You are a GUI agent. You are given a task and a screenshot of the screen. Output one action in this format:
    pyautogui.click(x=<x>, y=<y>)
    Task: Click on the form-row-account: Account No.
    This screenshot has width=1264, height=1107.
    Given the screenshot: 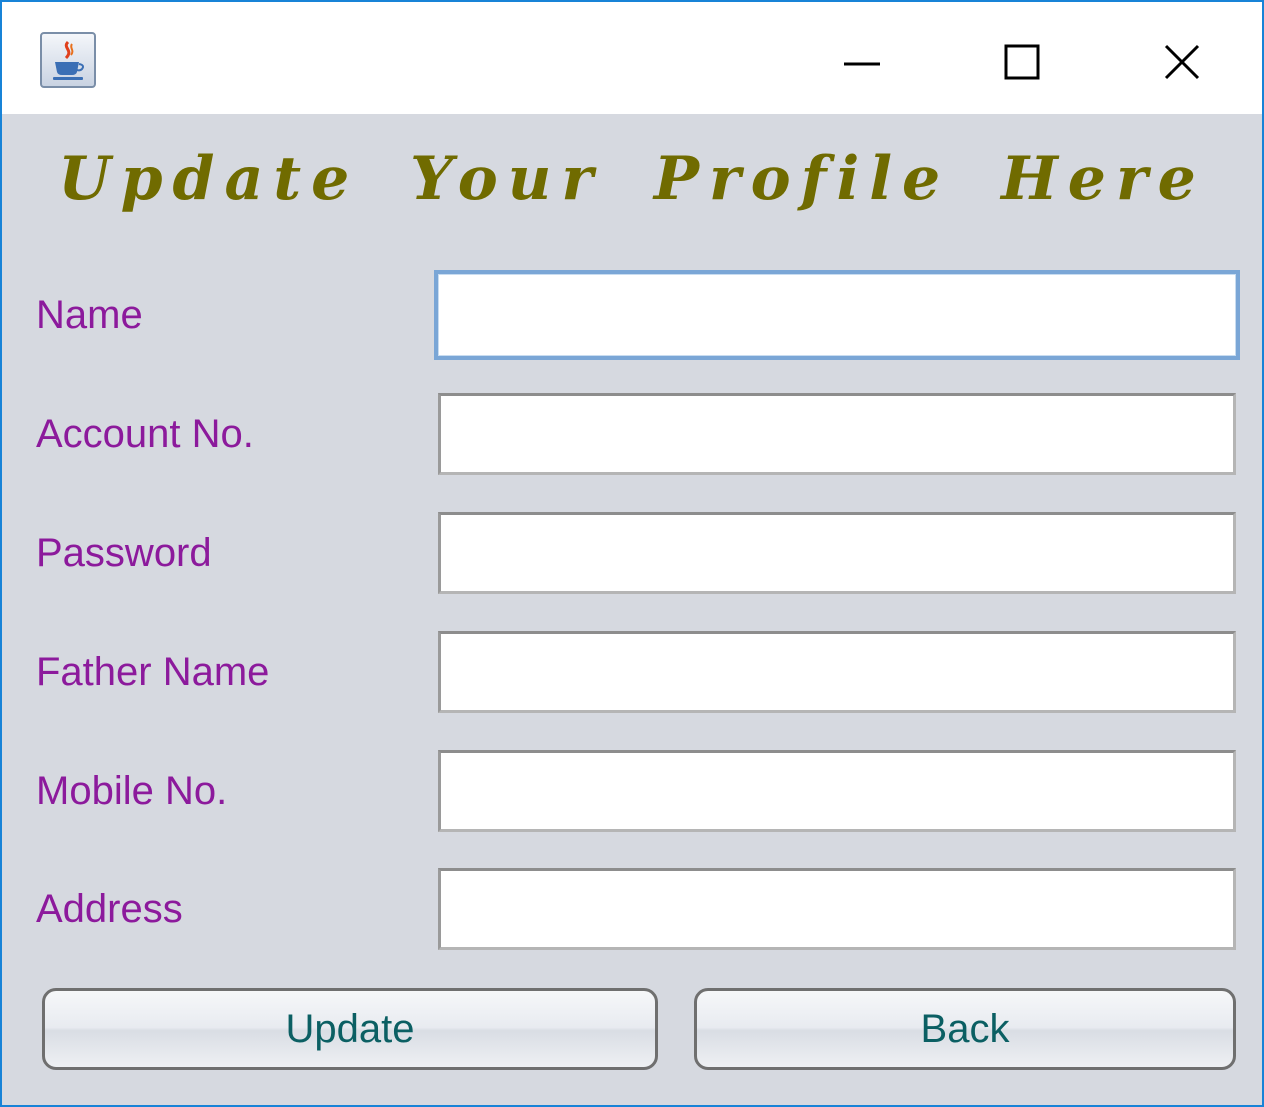 What is the action you would take?
    pyautogui.click(x=632, y=434)
    